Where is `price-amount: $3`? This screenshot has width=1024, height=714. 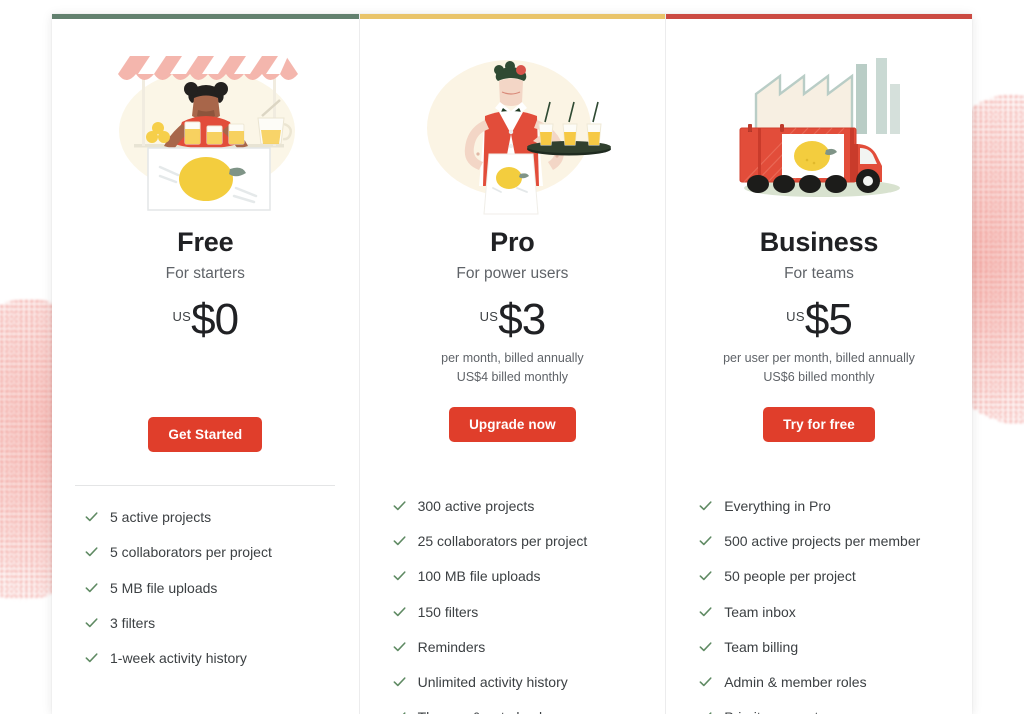 price-amount: $3 is located at coordinates (522, 320).